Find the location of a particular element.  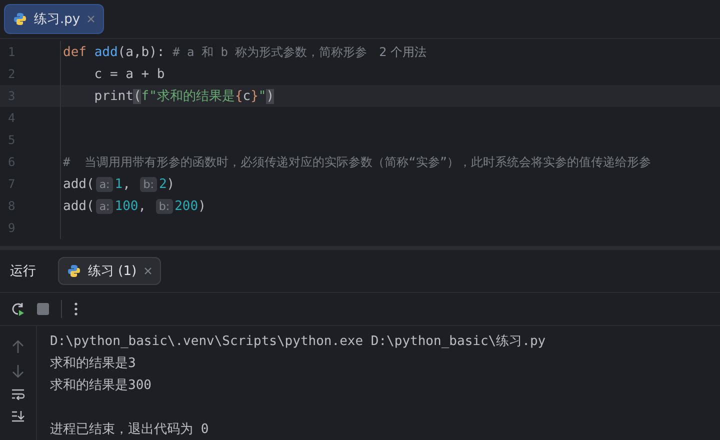

usage-hint: 2 个用法 is located at coordinates (403, 52).